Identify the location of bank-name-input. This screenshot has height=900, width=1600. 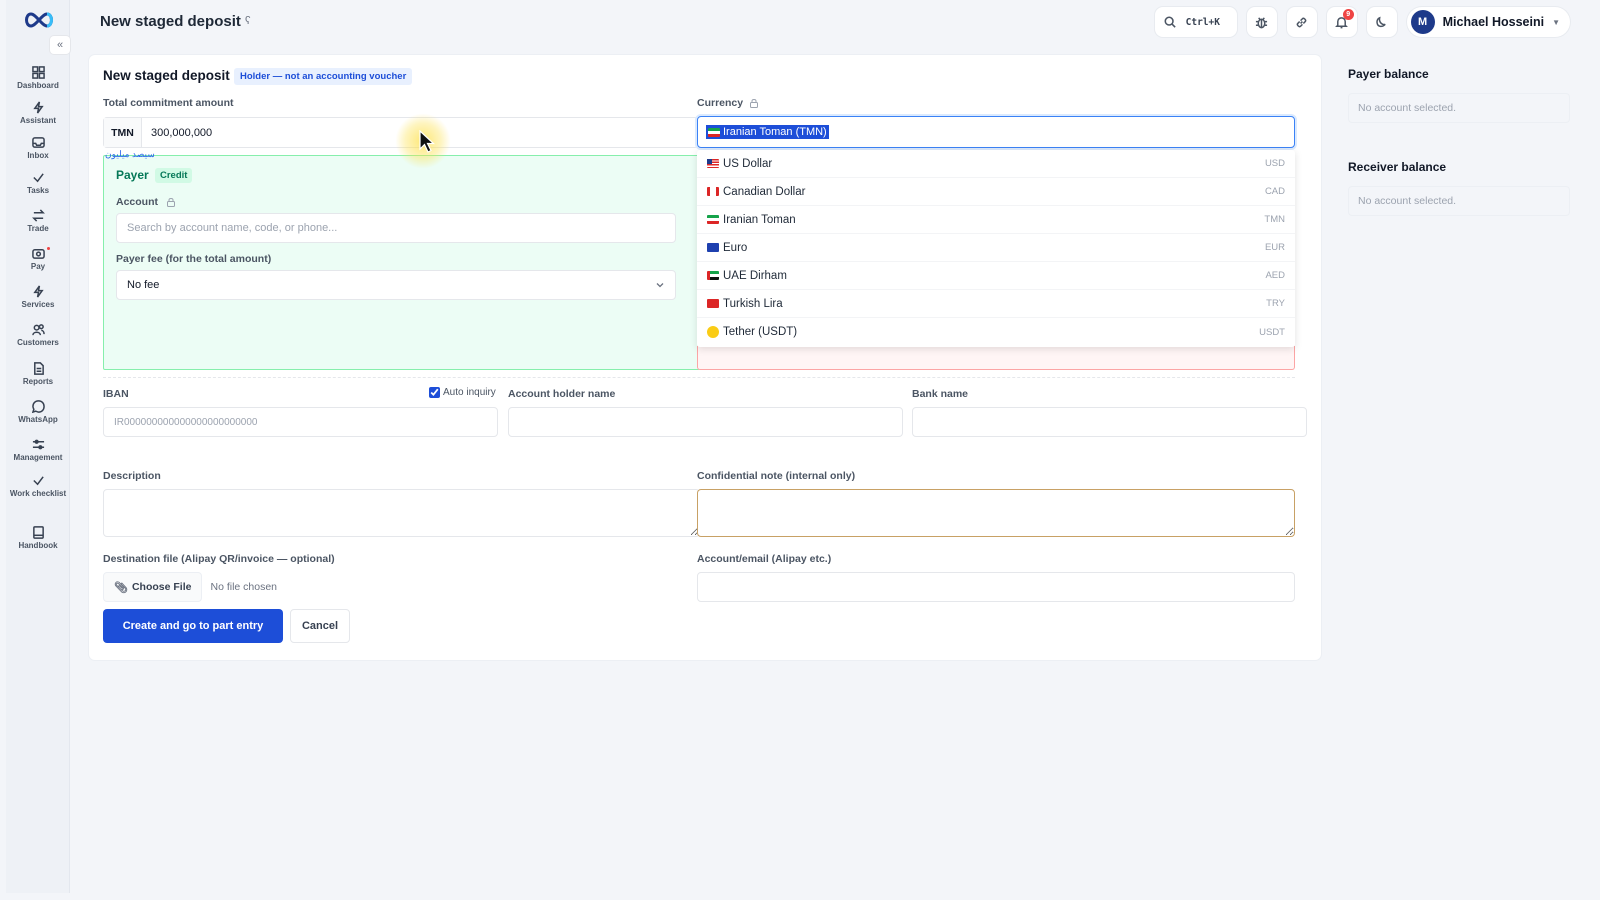
(1109, 422).